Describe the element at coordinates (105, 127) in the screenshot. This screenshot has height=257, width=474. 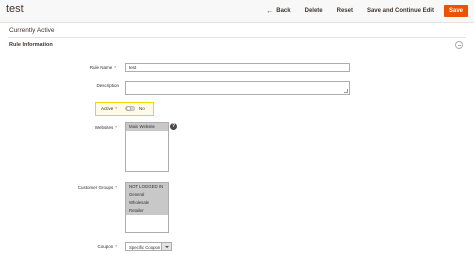
I see `websites-label: Websites *` at that location.